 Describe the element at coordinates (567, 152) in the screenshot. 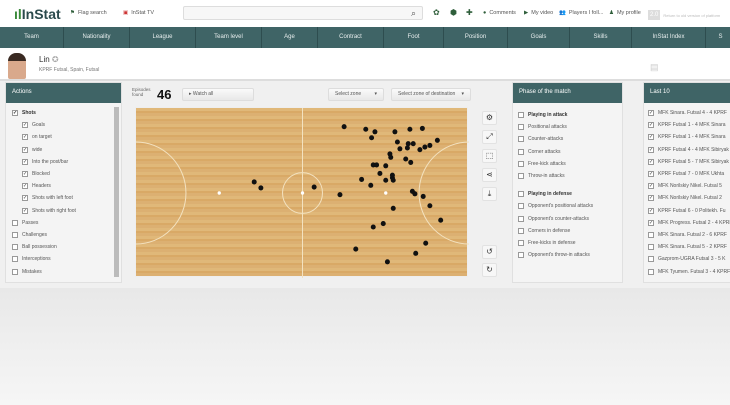

I see `phase-item: Corner attacks` at that location.